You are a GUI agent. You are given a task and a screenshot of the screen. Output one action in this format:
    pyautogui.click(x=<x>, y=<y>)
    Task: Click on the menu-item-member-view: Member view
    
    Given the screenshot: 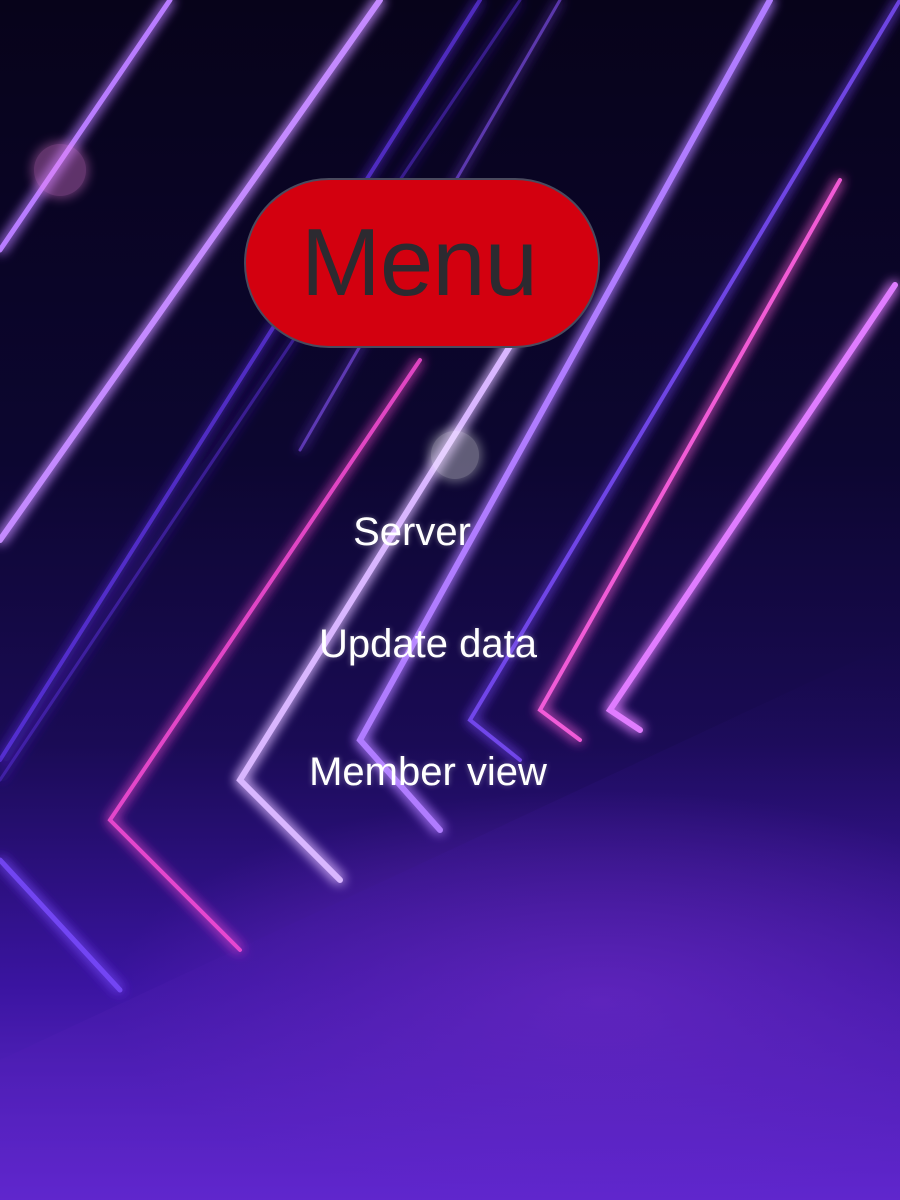 What is the action you would take?
    pyautogui.click(x=428, y=772)
    